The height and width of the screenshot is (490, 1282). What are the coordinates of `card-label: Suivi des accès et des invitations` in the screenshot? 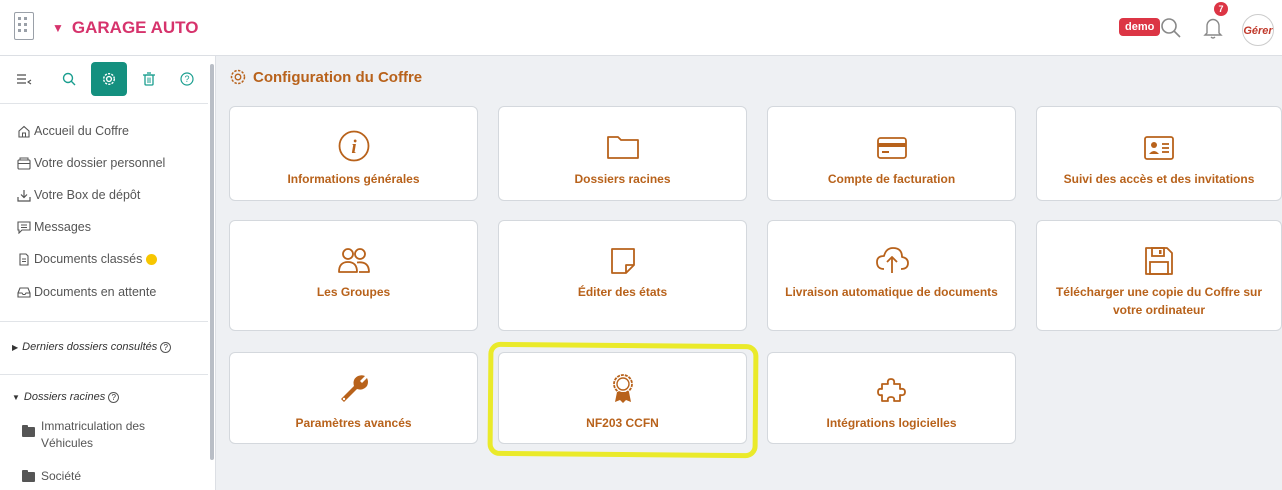 It's located at (1159, 179).